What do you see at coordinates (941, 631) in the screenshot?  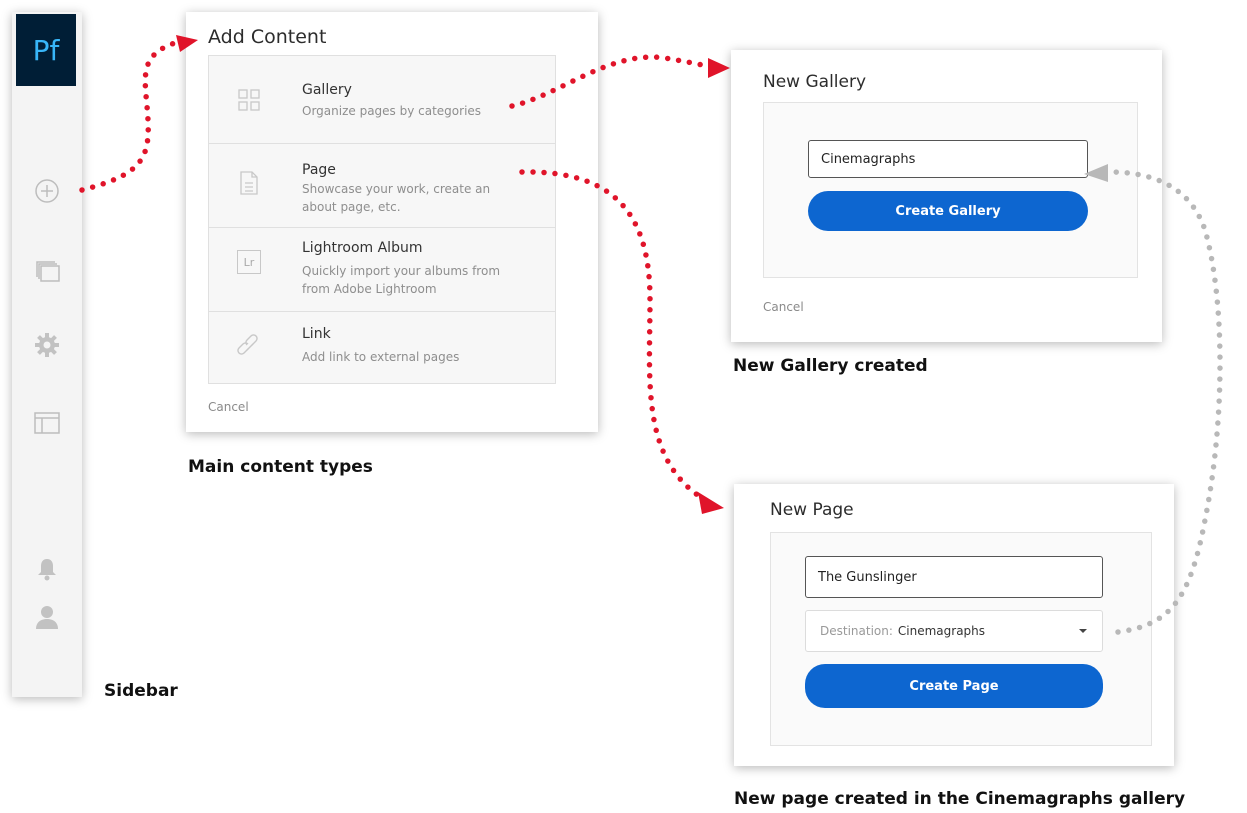 I see `destination-value: Cinemagraphs` at bounding box center [941, 631].